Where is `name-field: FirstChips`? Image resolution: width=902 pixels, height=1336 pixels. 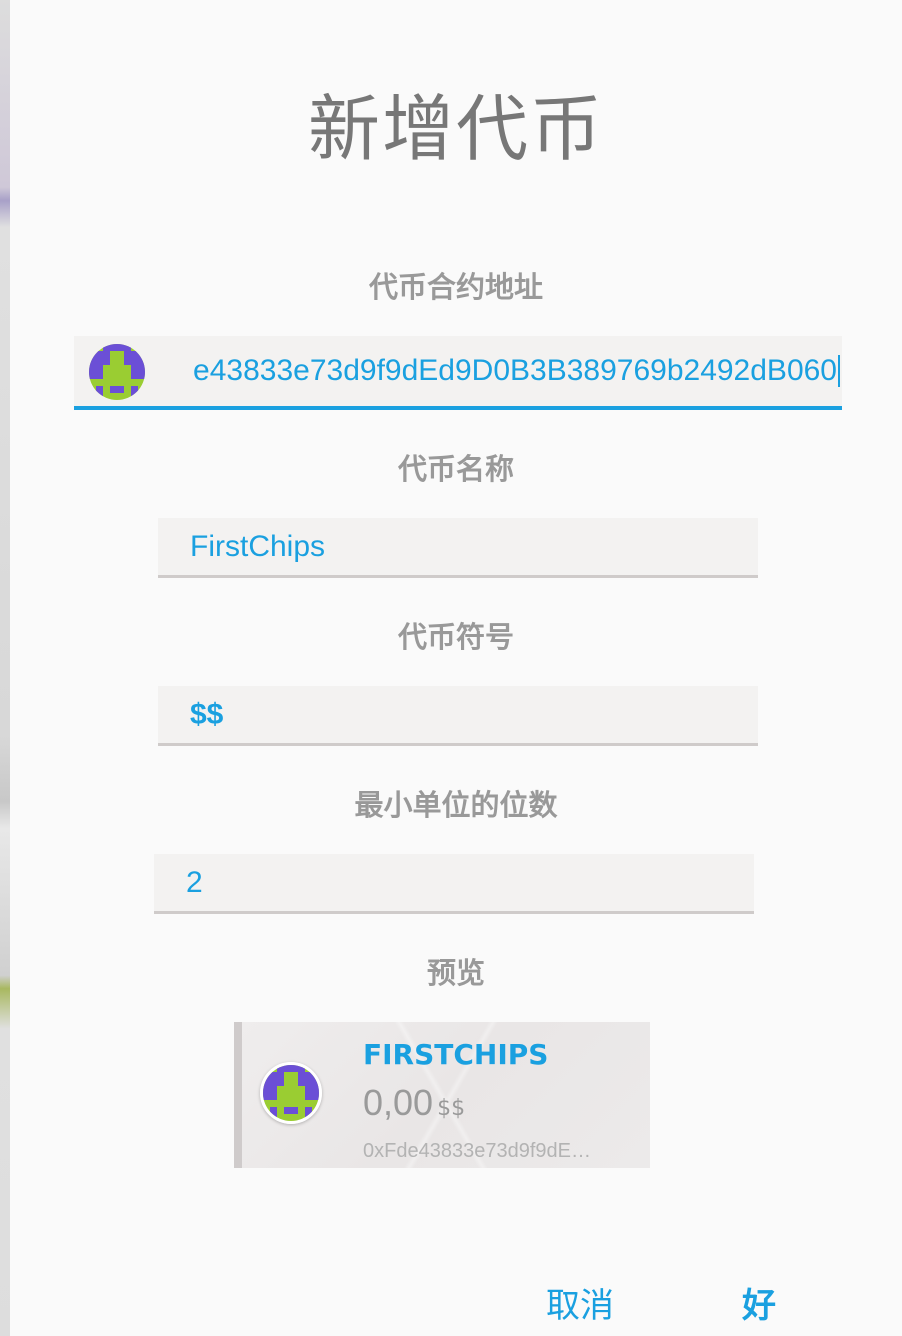 name-field: FirstChips is located at coordinates (458, 548).